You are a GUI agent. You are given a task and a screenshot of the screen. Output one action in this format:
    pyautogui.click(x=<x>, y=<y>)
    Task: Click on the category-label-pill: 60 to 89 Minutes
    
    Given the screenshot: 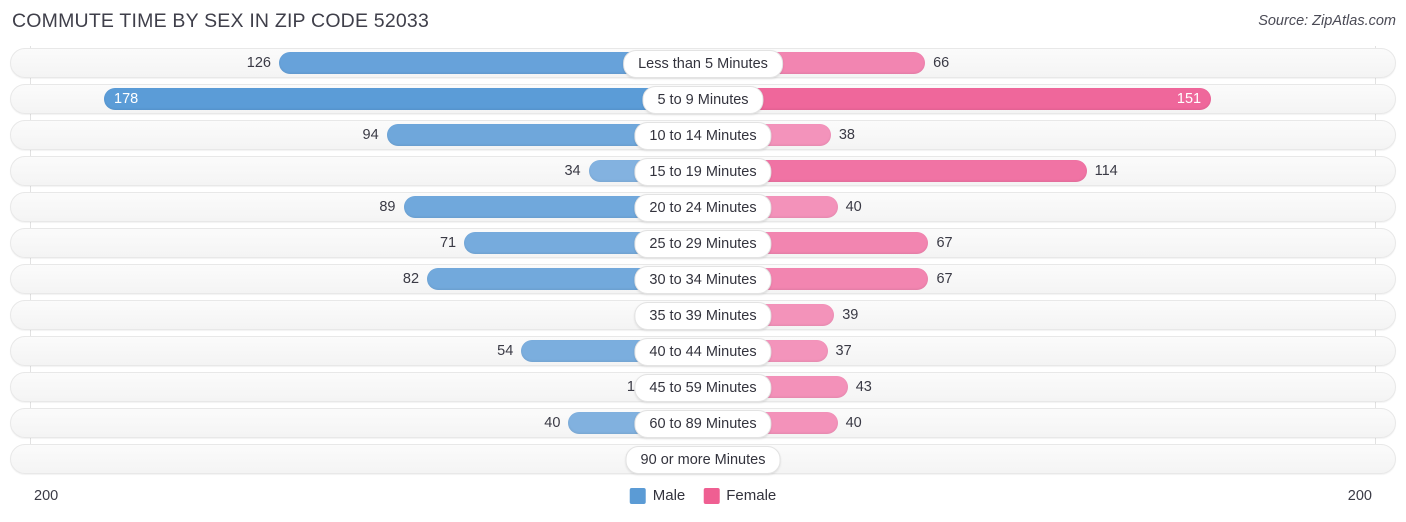 What is the action you would take?
    pyautogui.click(x=703, y=424)
    